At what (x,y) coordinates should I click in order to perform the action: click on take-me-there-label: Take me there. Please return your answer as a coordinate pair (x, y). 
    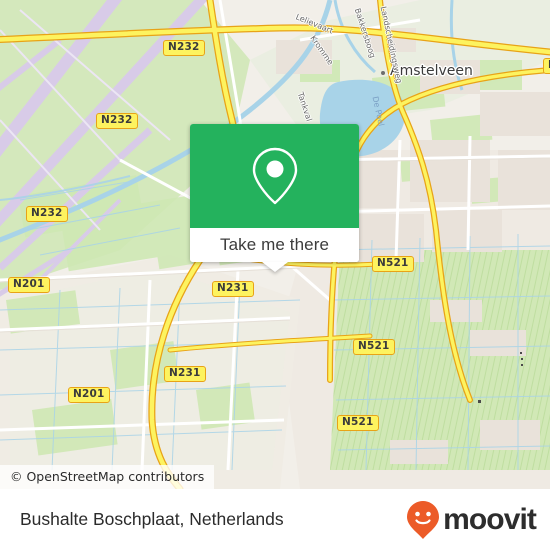
    Looking at the image, I should click on (274, 244).